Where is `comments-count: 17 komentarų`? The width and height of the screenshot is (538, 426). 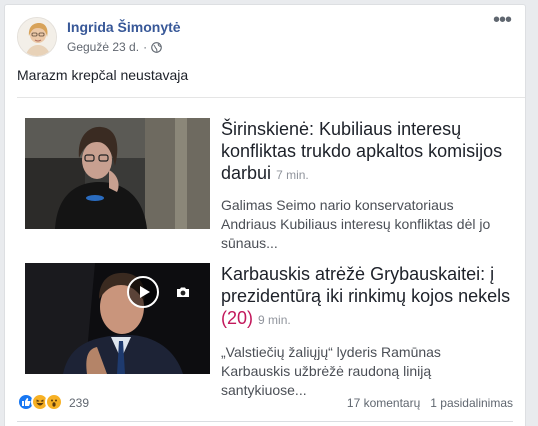 comments-count: 17 komentarų is located at coordinates (383, 403).